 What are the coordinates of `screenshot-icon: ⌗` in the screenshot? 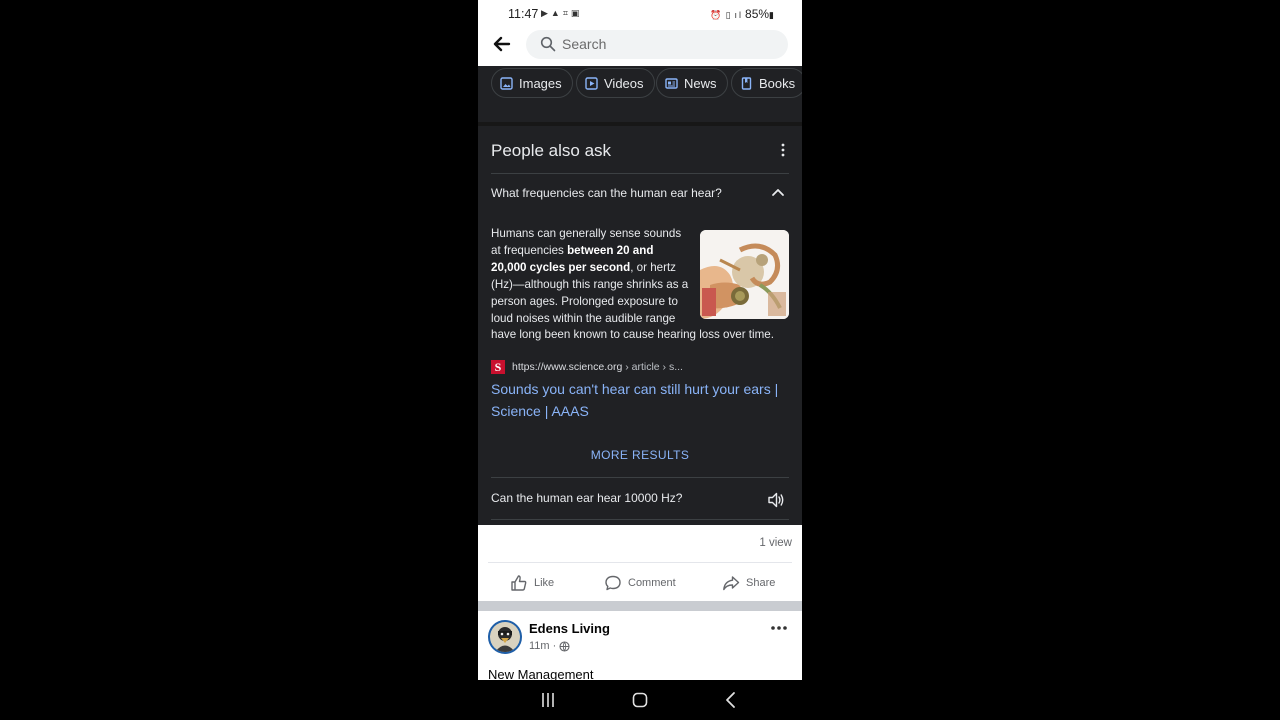 It's located at (566, 13).